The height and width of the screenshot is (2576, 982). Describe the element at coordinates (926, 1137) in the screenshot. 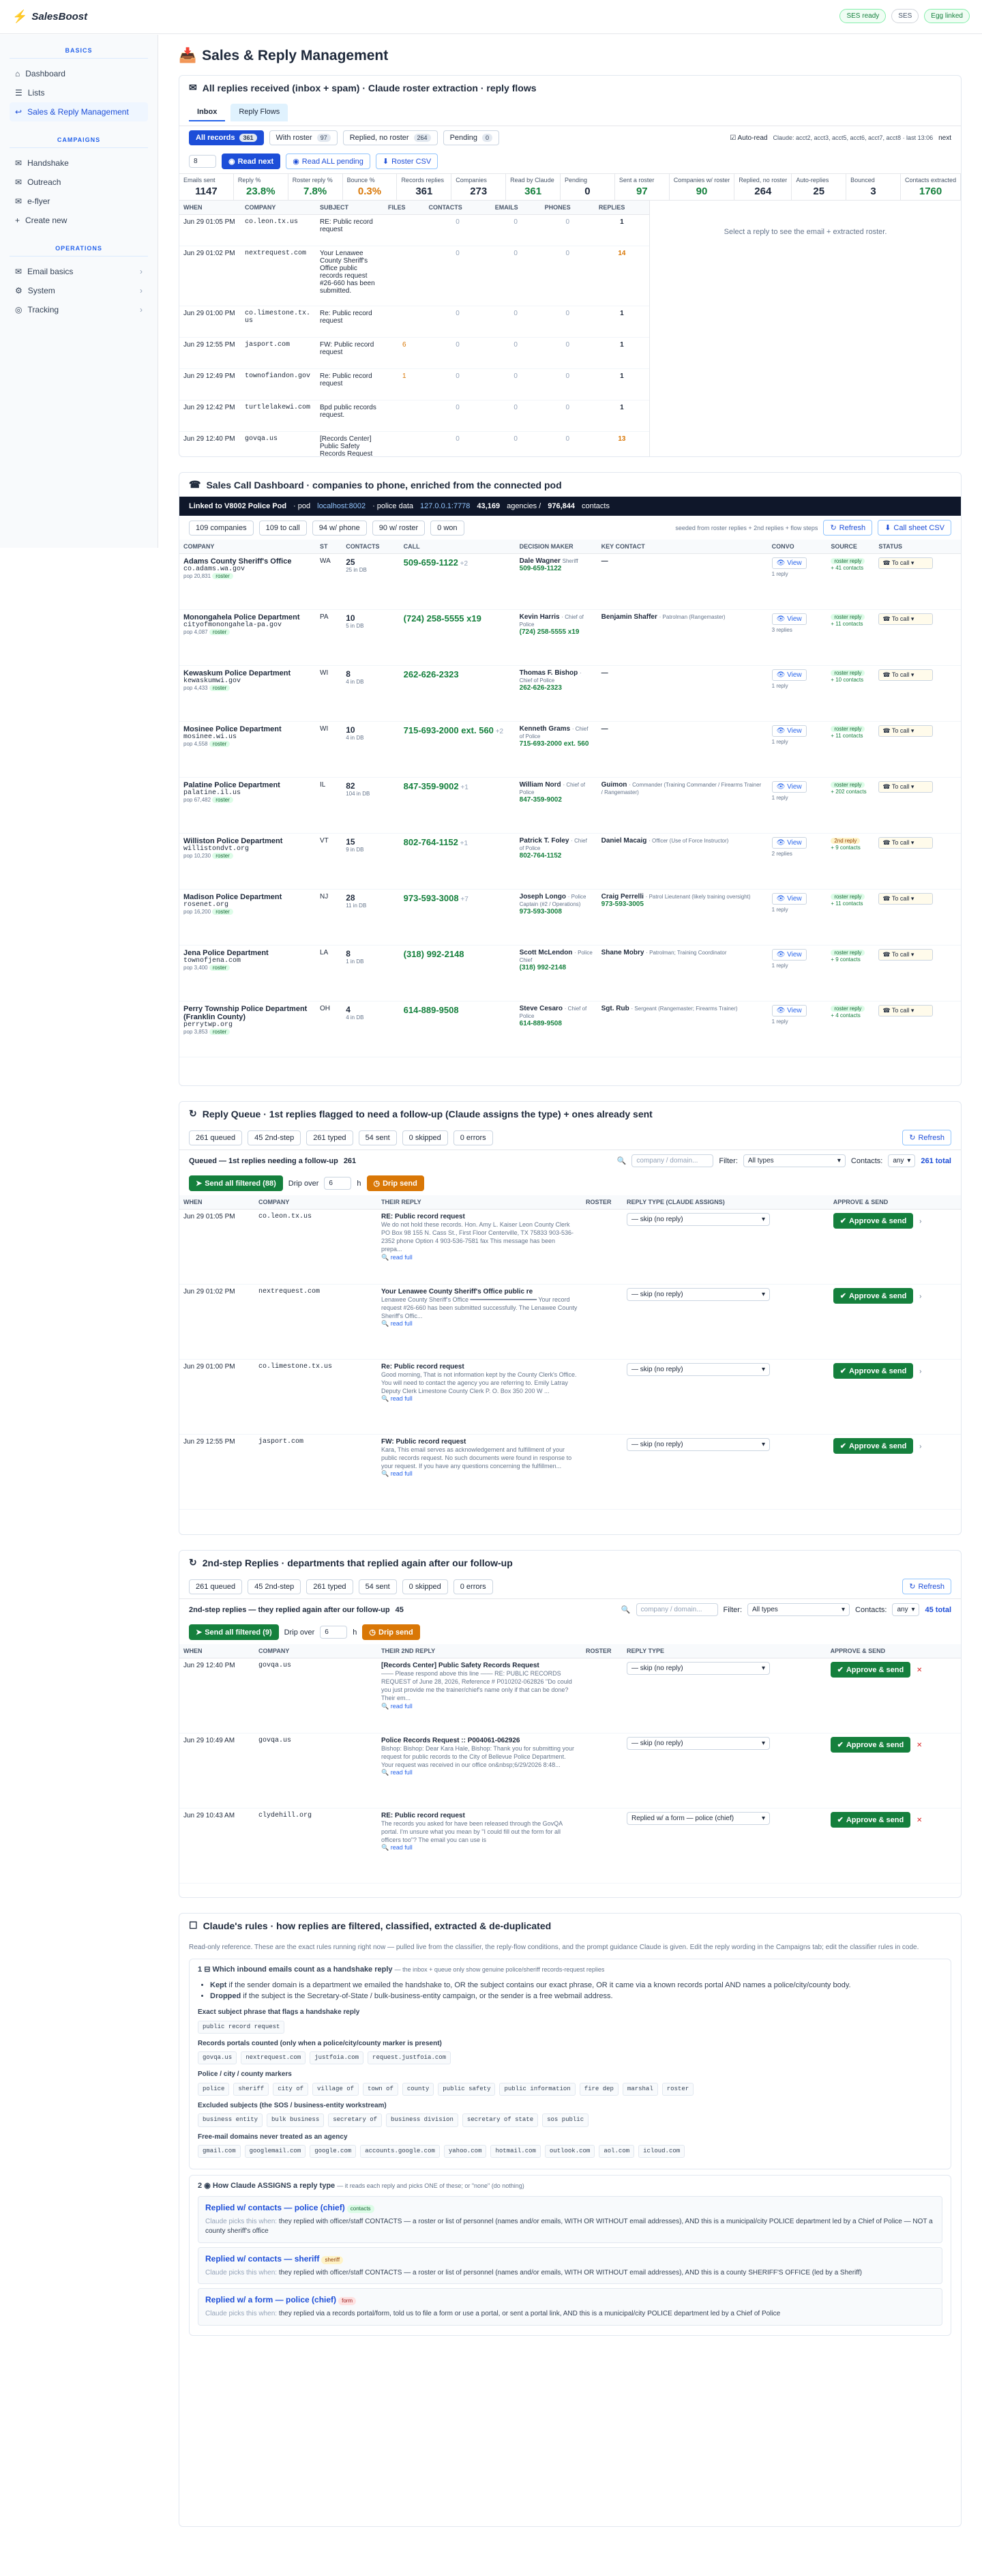

I see `refresh-button: ↻ Refresh` at that location.